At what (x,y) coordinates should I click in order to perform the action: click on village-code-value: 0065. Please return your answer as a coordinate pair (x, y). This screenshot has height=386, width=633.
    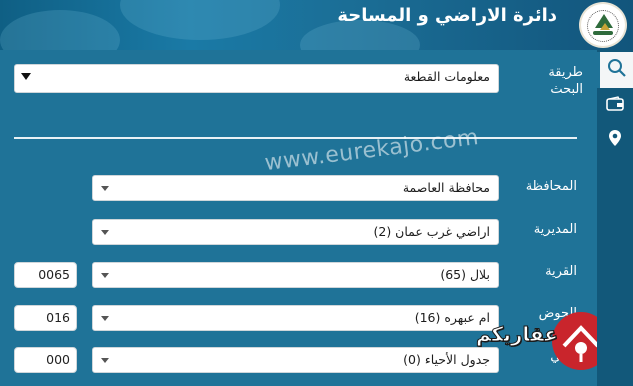
    Looking at the image, I should click on (54, 274).